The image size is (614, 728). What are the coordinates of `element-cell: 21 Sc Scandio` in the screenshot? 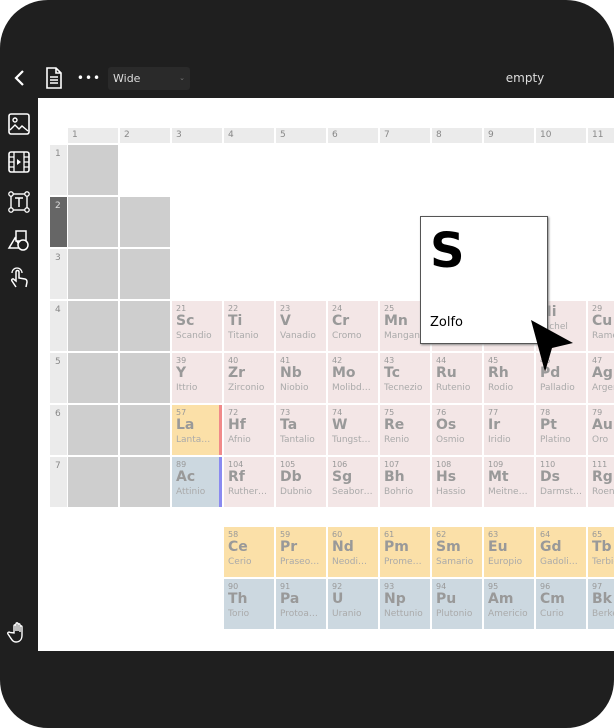 It's located at (197, 326).